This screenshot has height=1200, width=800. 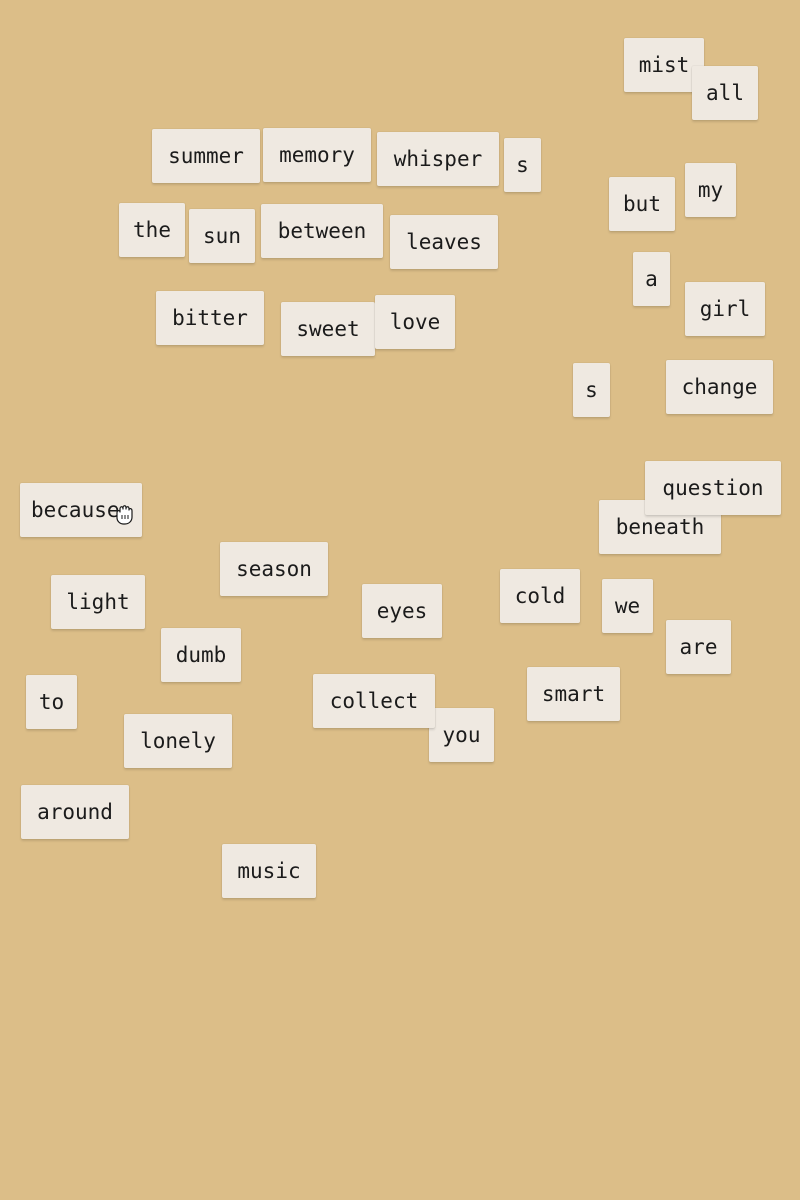 I want to click on word-tile-collect: collect, so click(x=374, y=701).